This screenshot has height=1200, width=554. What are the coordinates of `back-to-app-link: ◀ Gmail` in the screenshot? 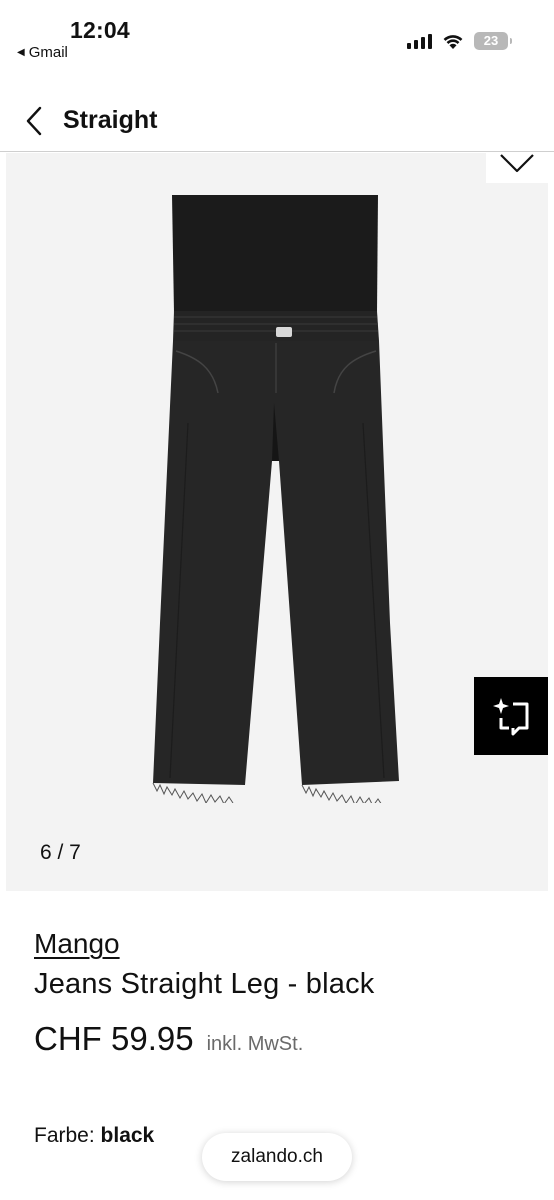 It's located at (42, 52).